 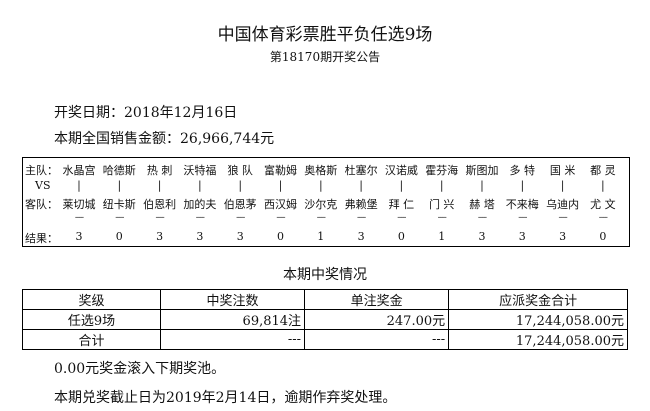 I want to click on away-team: 加的夫, so click(x=200, y=204).